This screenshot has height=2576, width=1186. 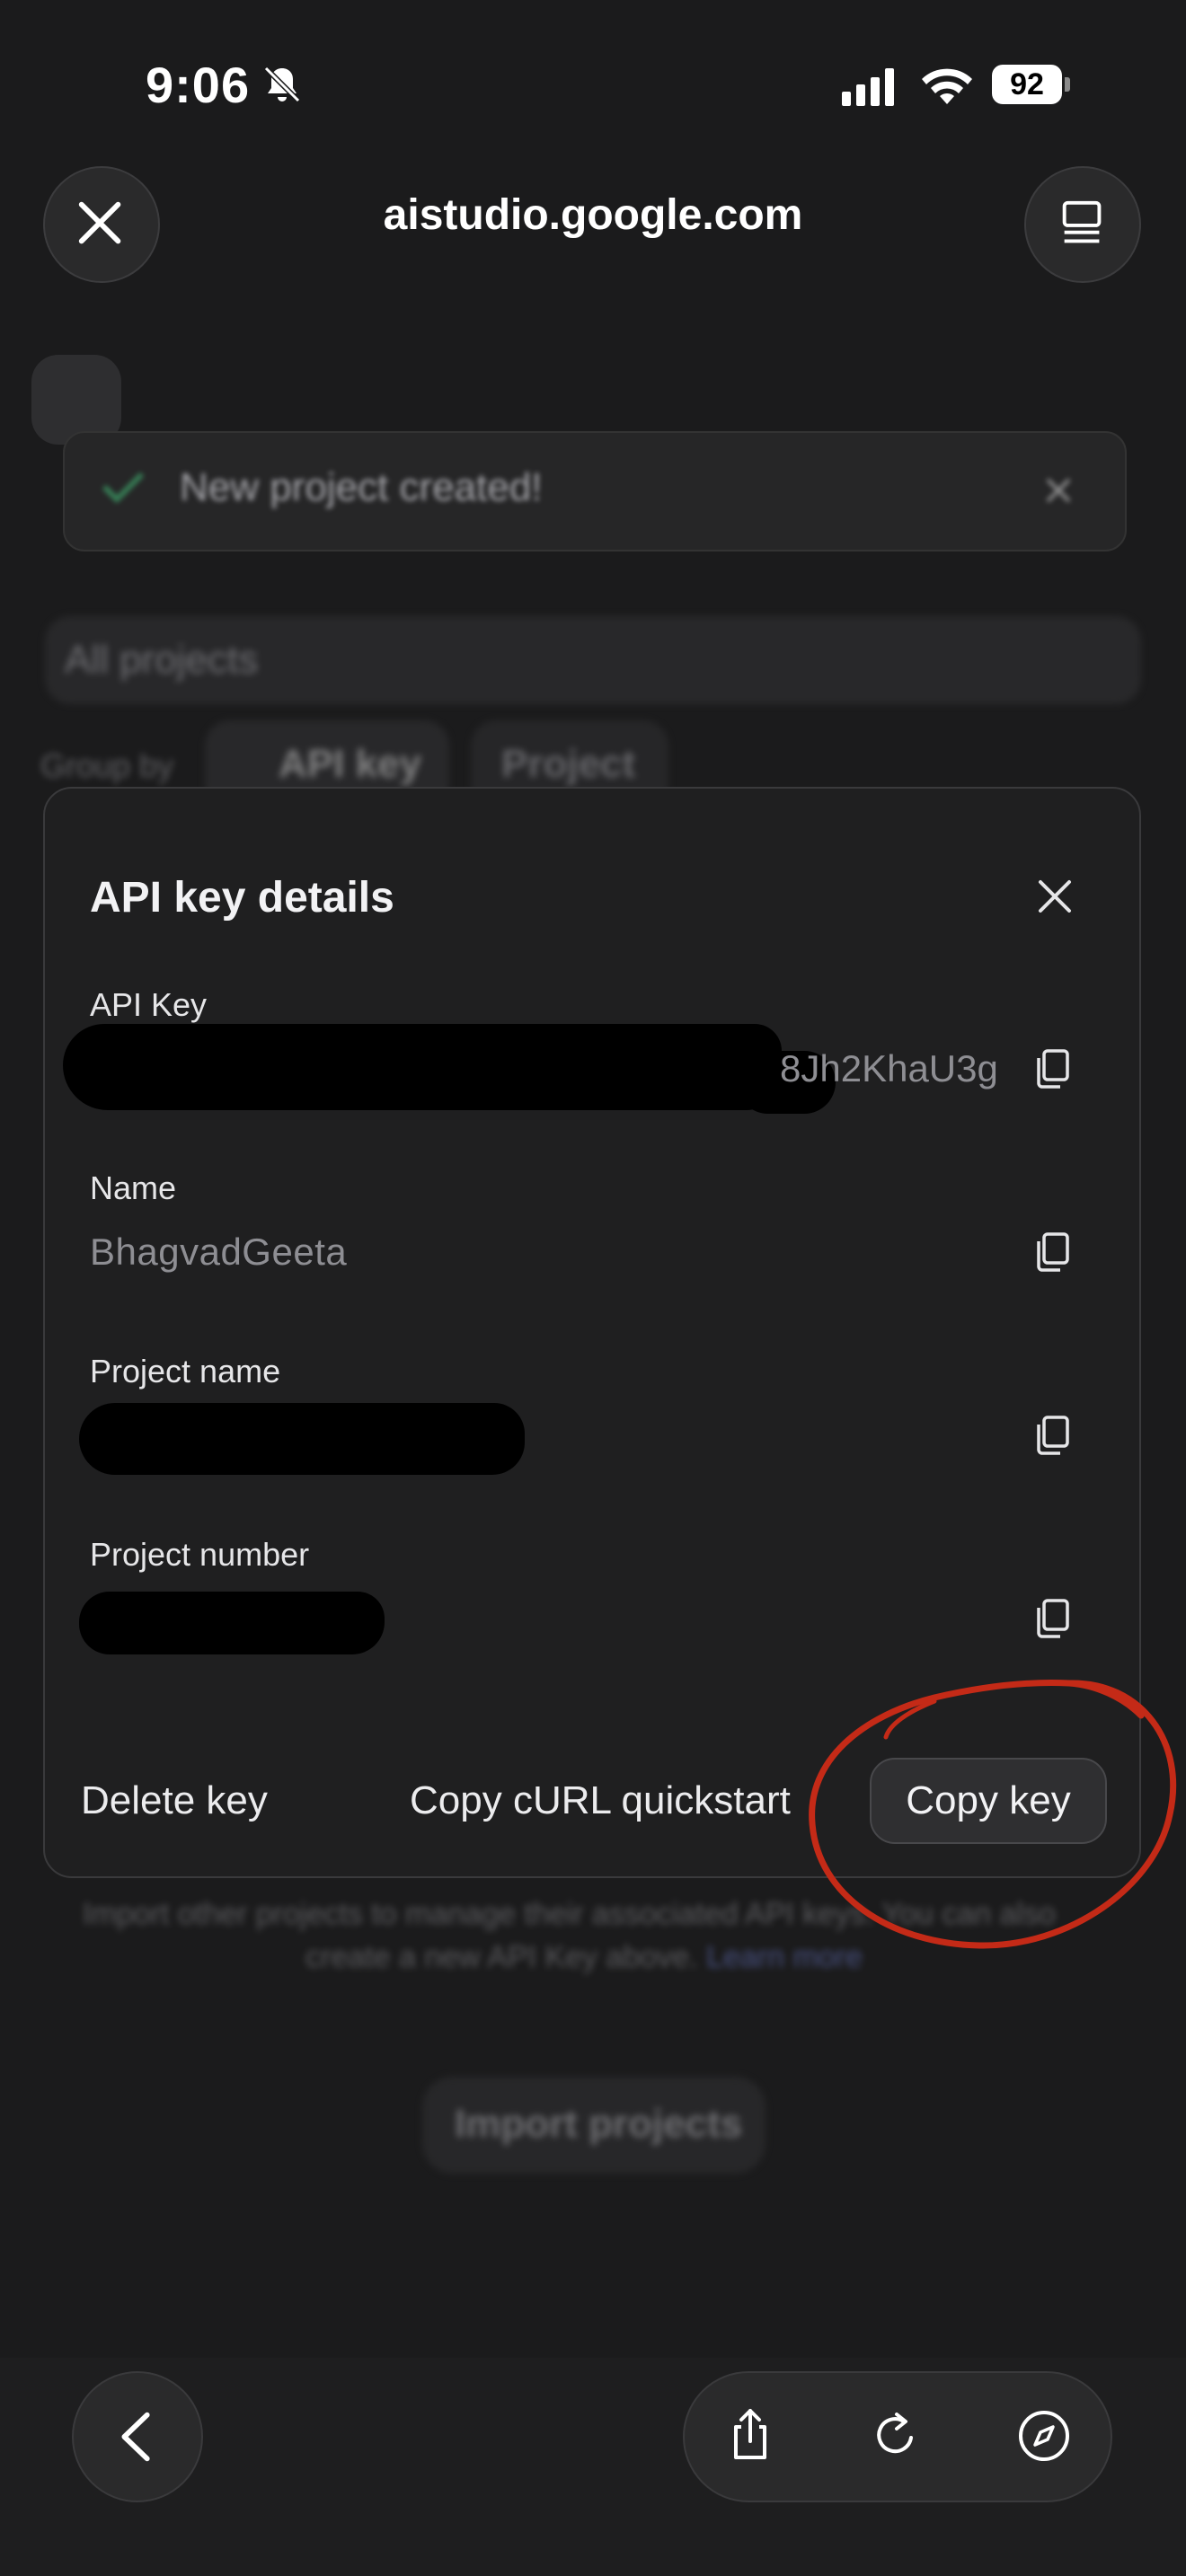 I want to click on tabs-icon, so click(x=1082, y=221).